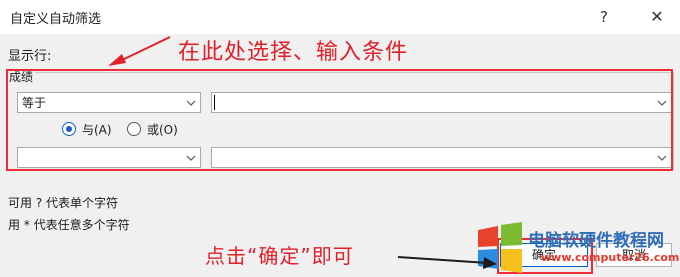 This screenshot has width=680, height=277. What do you see at coordinates (610, 257) in the screenshot?
I see `watermark-url: www.computer26.com` at bounding box center [610, 257].